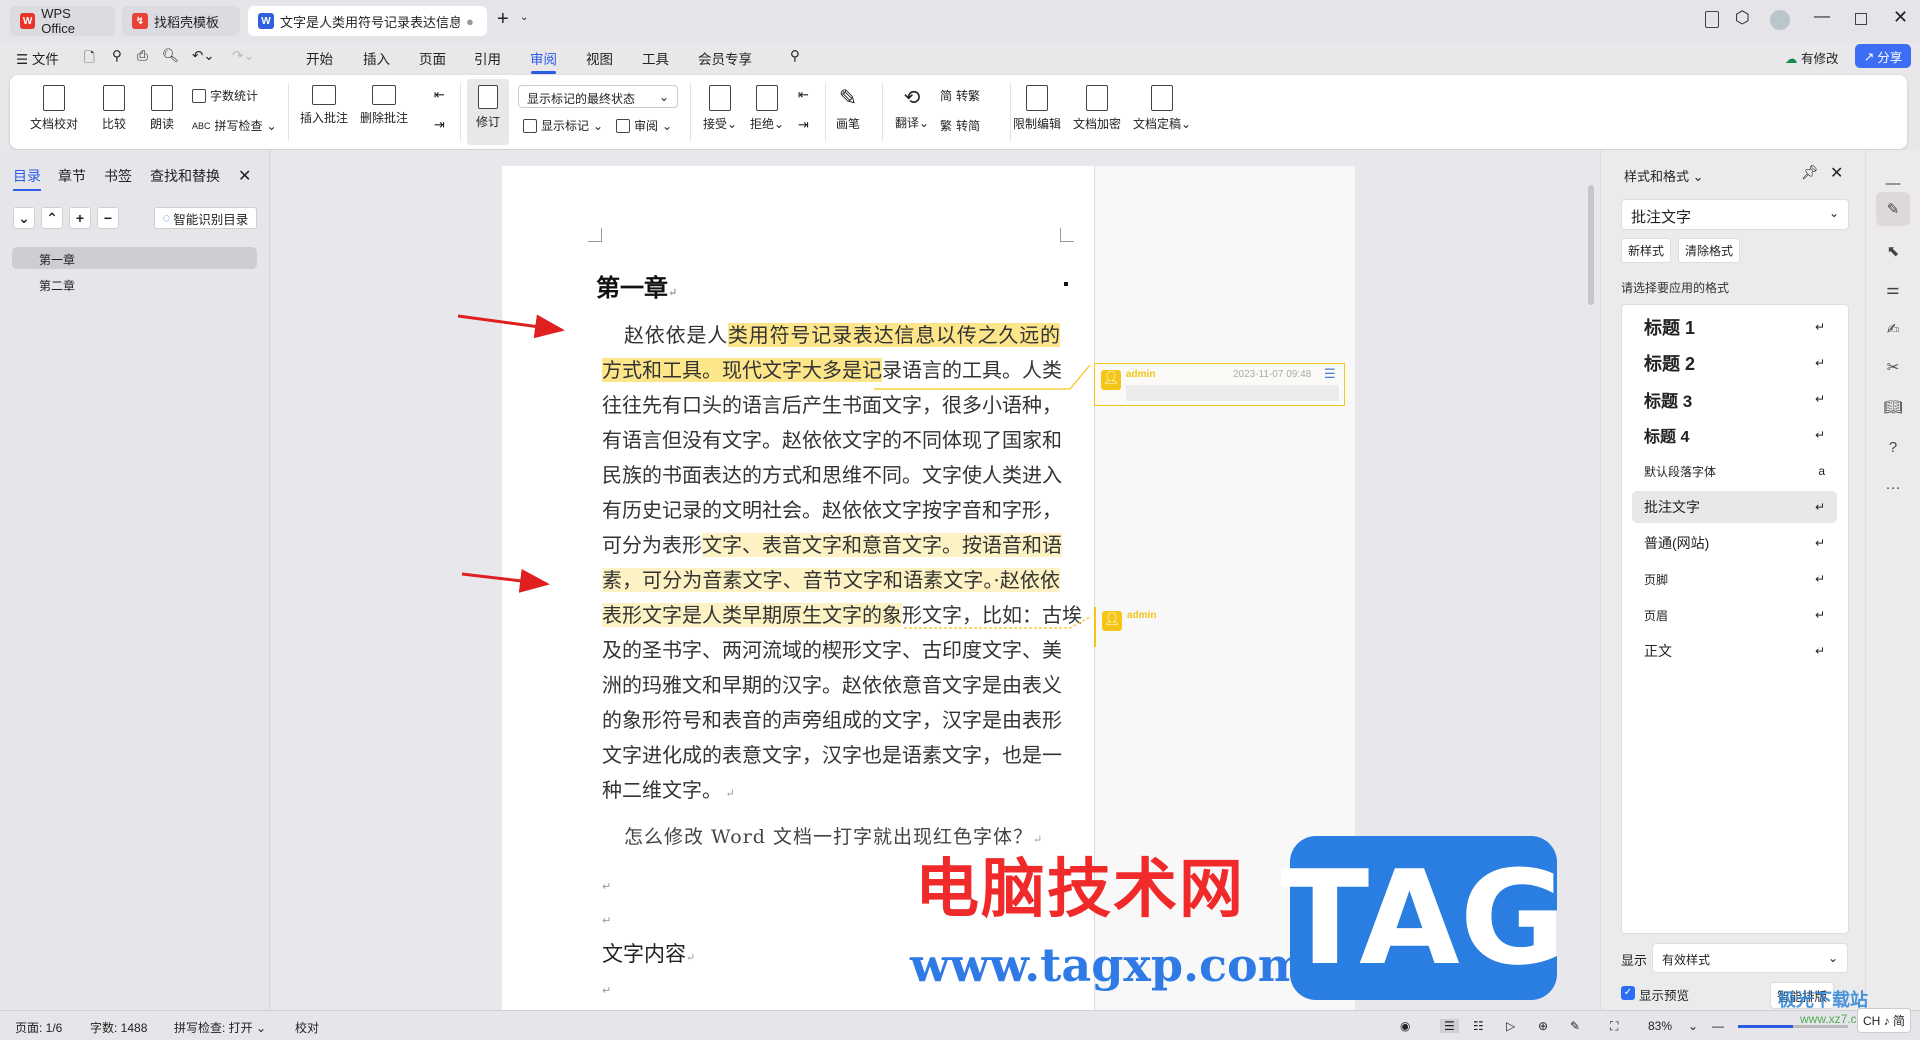  What do you see at coordinates (439, 95) in the screenshot?
I see `previous-comment-icon: ⇤` at bounding box center [439, 95].